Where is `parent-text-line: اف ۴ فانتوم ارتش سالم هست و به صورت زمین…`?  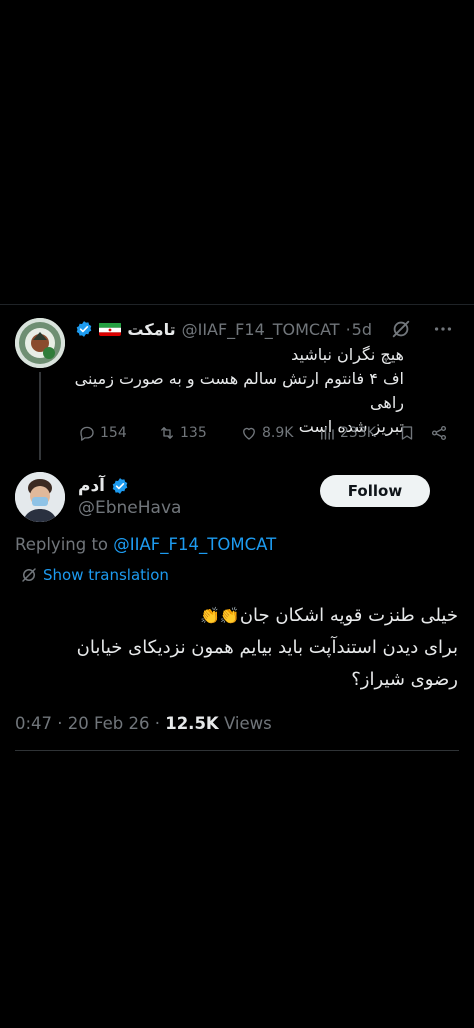
parent-text-line: اف ۴ فانتوم ارتش سالم هست و به صورت زمین… is located at coordinates (239, 390).